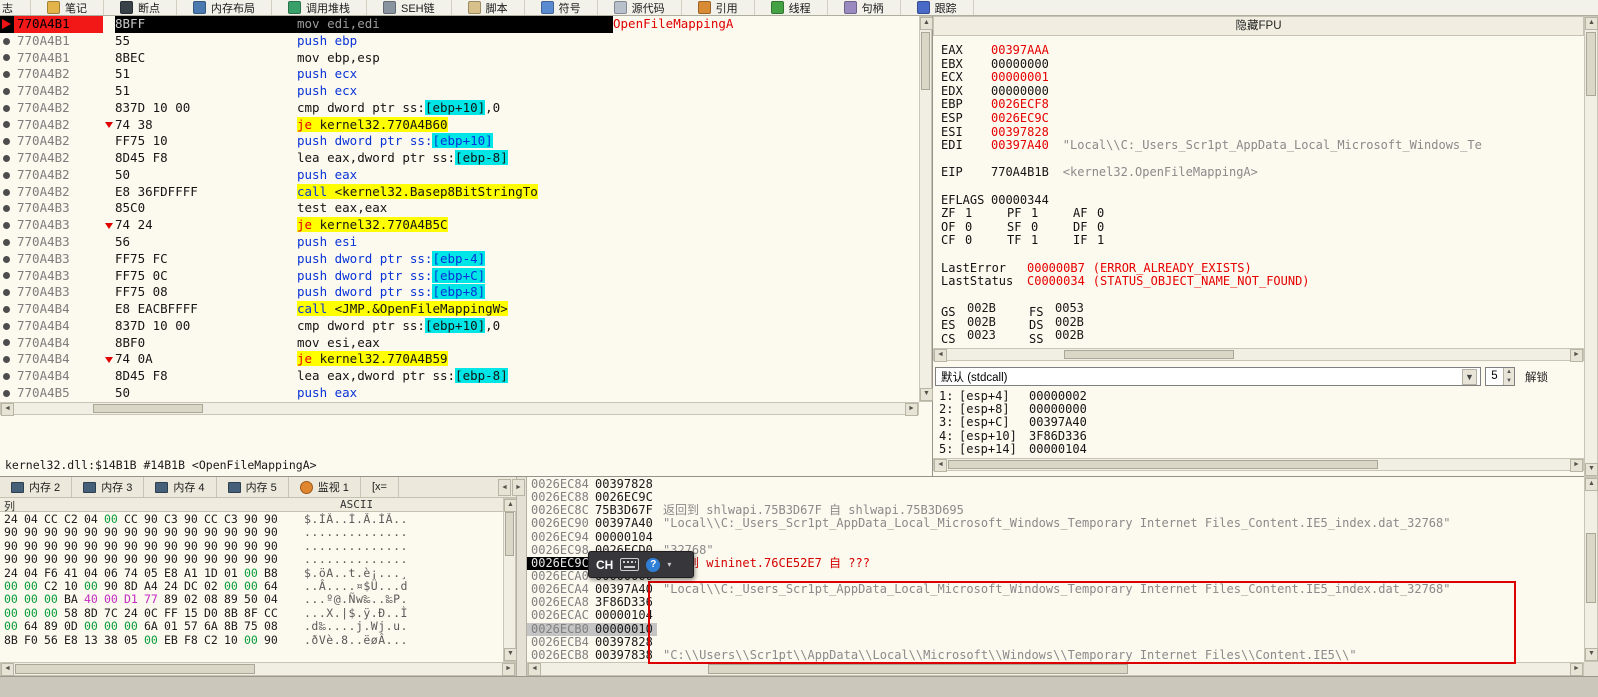  What do you see at coordinates (108, 487) in the screenshot?
I see `dump-tab-dump-3: 内存 3` at bounding box center [108, 487].